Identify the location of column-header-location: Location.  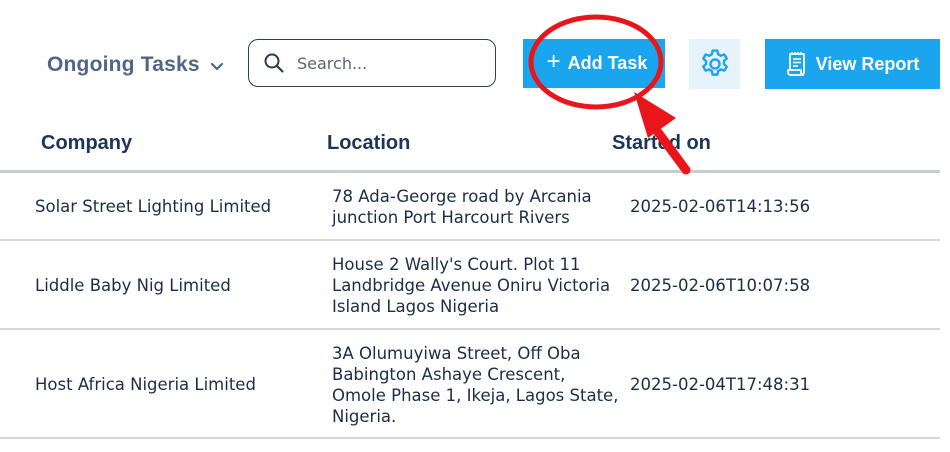
(369, 143).